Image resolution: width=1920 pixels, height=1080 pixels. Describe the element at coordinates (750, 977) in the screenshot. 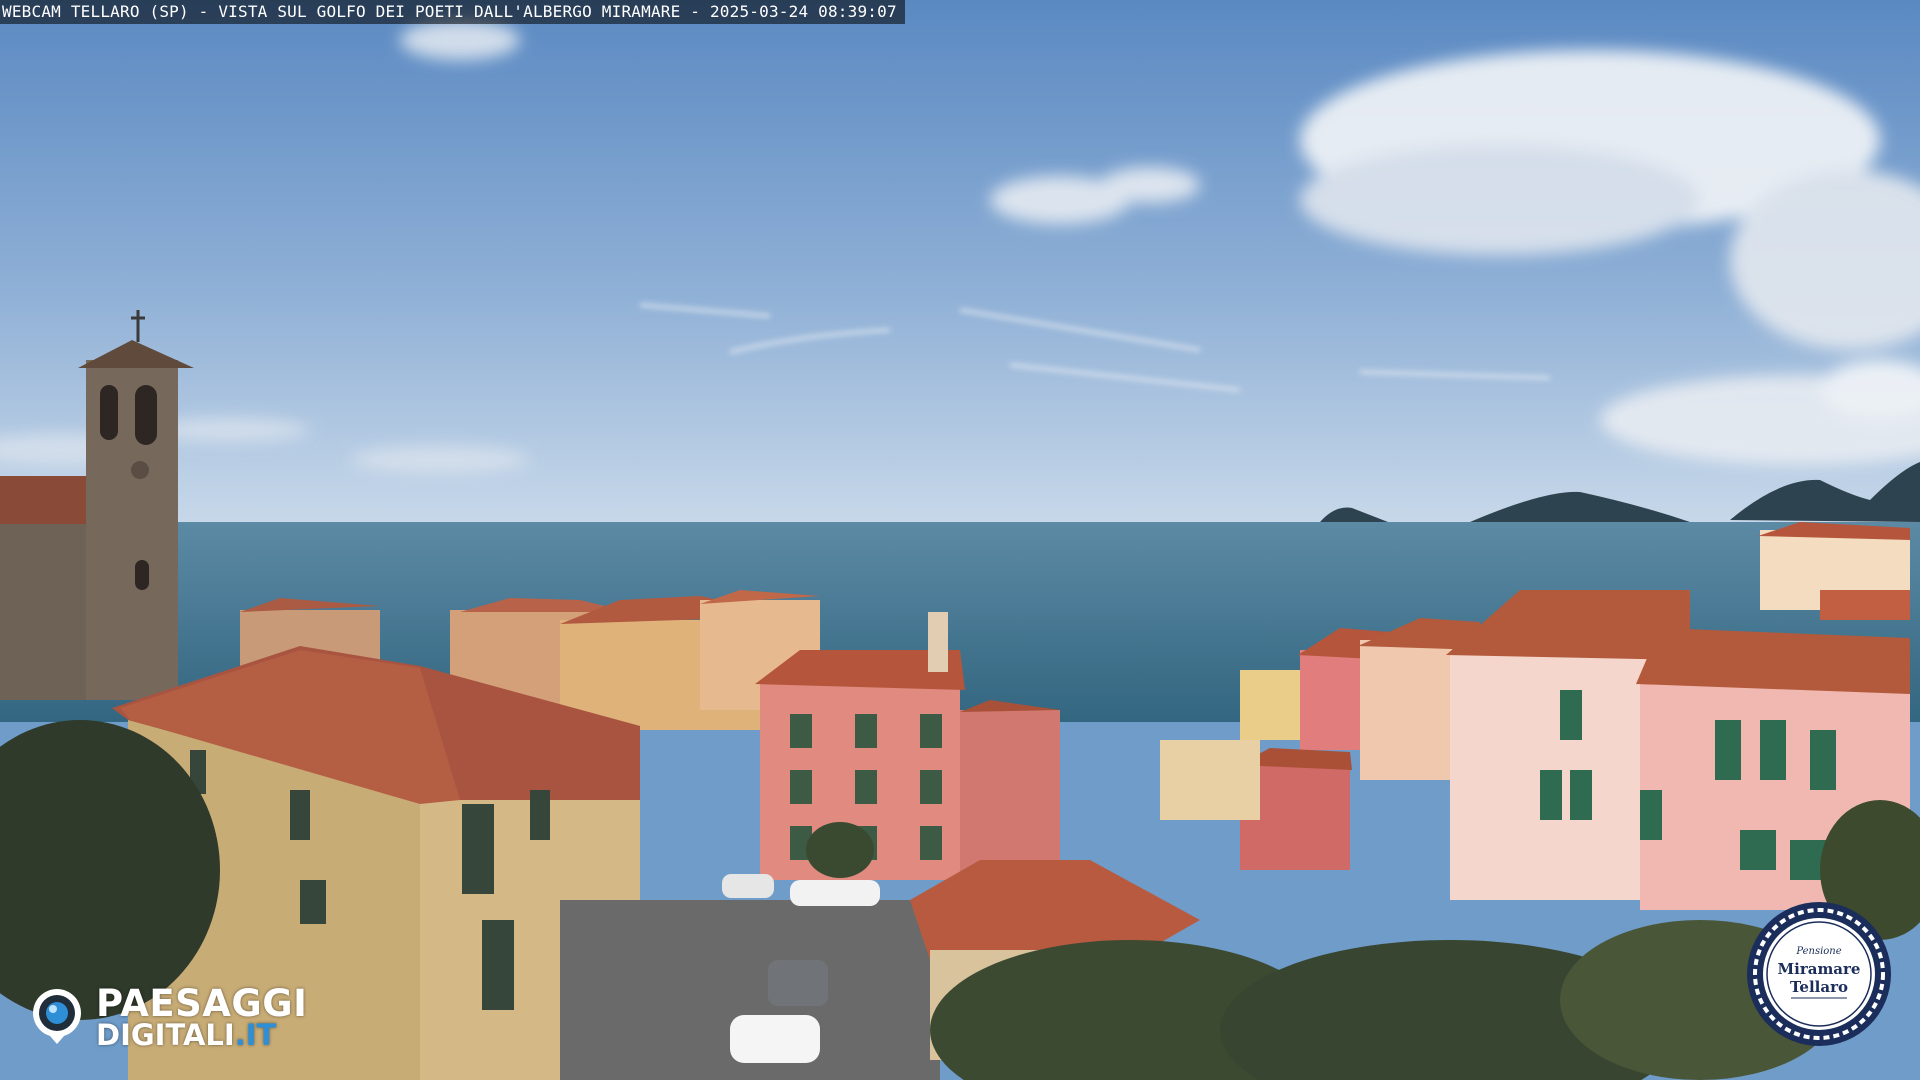

I see `street` at that location.